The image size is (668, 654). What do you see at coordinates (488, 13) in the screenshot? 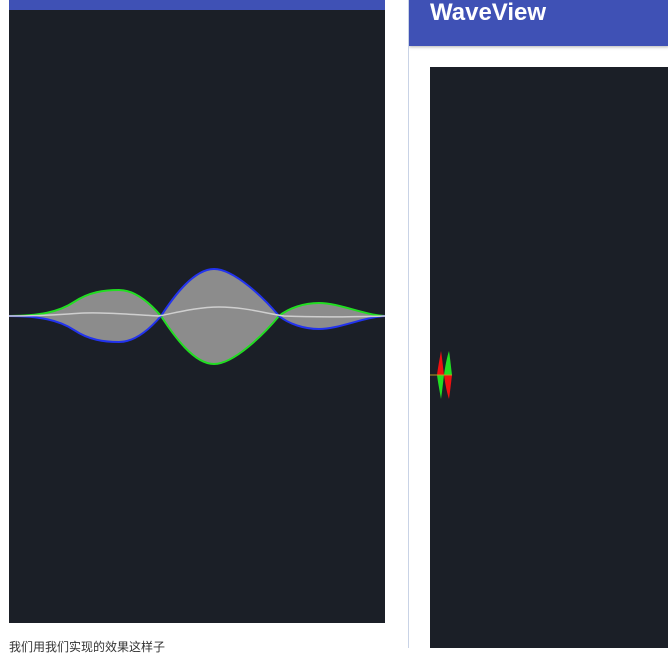
I see `app-title: WaveView` at bounding box center [488, 13].